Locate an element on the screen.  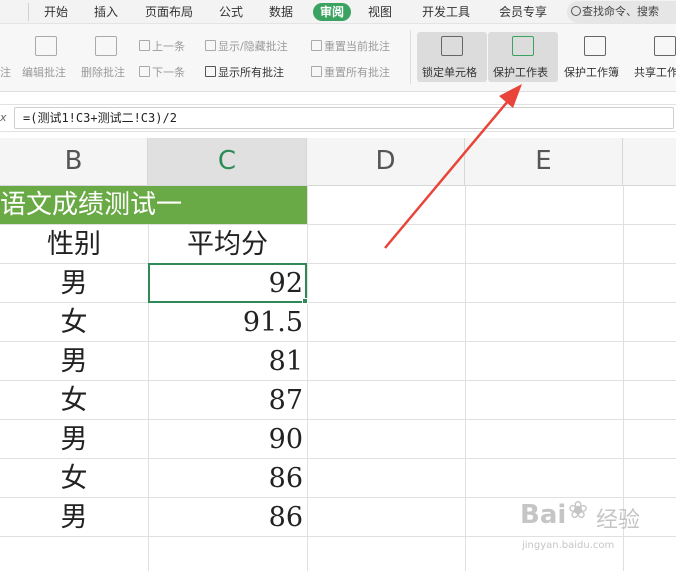
arrow-head is located at coordinates (510, 96).